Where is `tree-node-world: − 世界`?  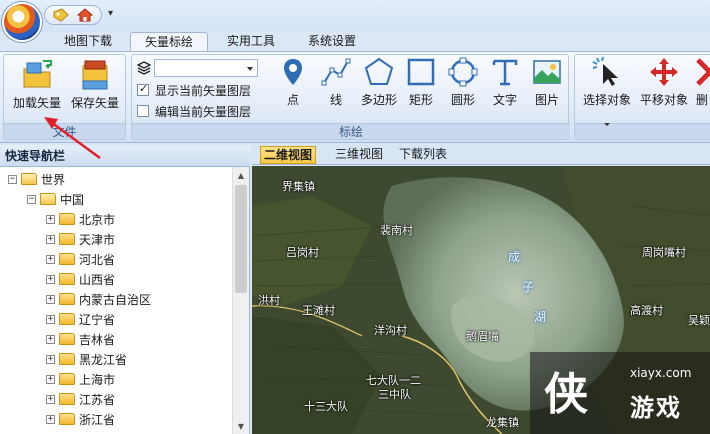 tree-node-world: − 世界 is located at coordinates (36, 179).